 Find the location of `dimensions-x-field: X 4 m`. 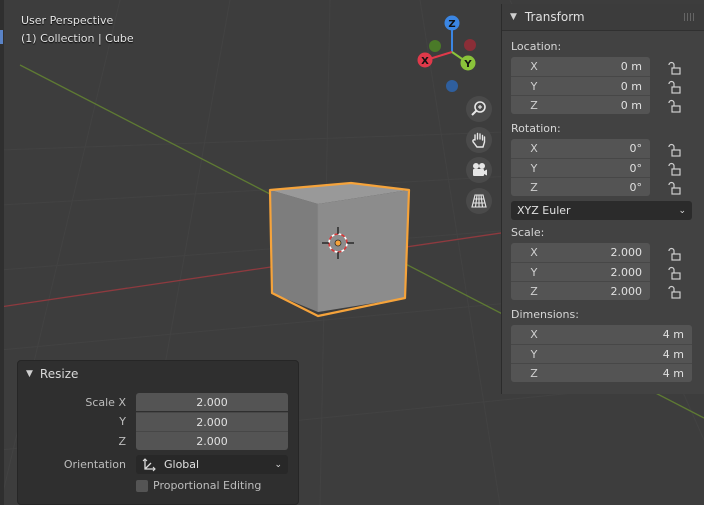

dimensions-x-field: X 4 m is located at coordinates (601, 334).